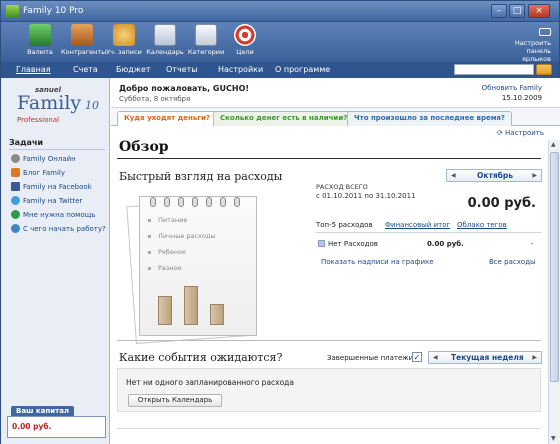 The image size is (560, 444). I want to click on logo-name: Family, so click(49, 103).